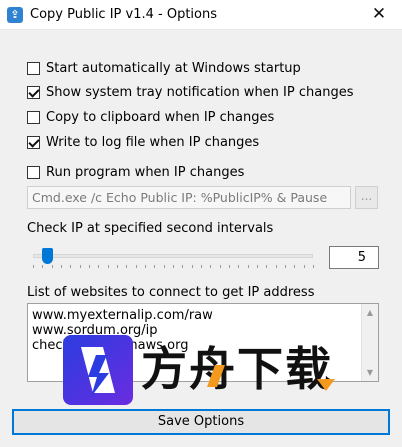  I want to click on option-run-program: Run program when IP changes, so click(135, 172).